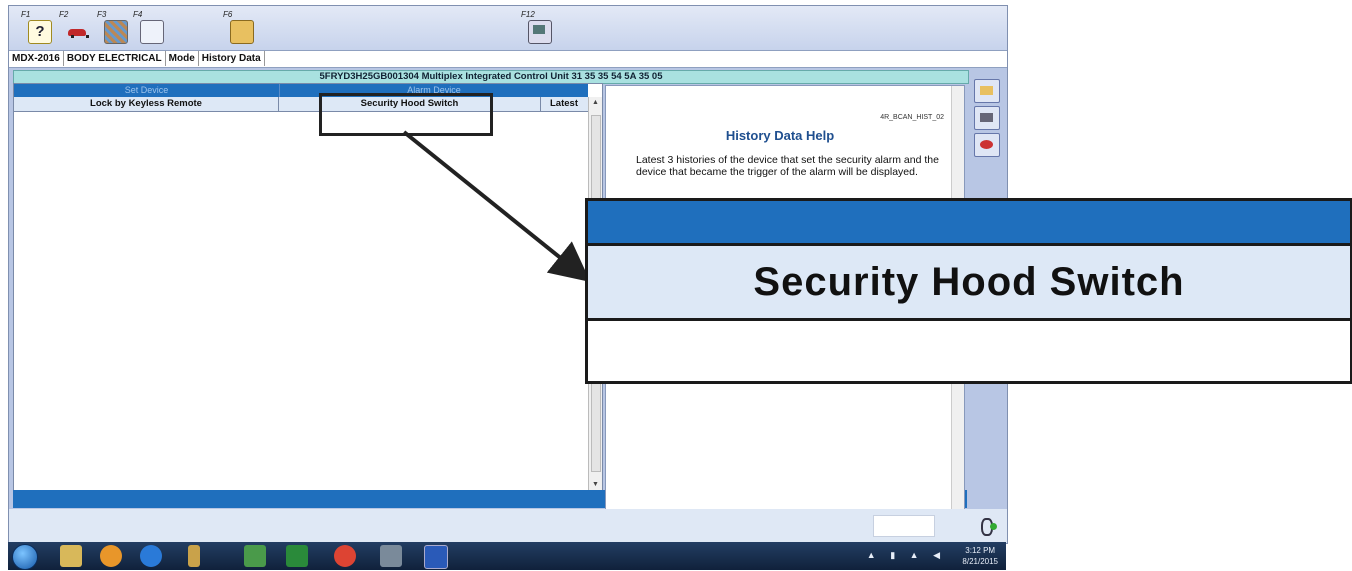 The height and width of the screenshot is (571, 1352). Describe the element at coordinates (969, 283) in the screenshot. I see `callout-label: Security Hood Switch` at that location.